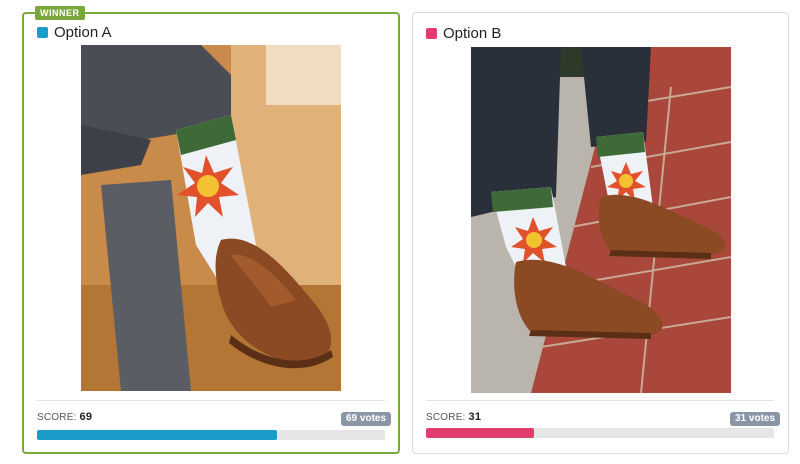 This screenshot has height=464, width=800. I want to click on option-b-score-label: SCORE:, so click(446, 417).